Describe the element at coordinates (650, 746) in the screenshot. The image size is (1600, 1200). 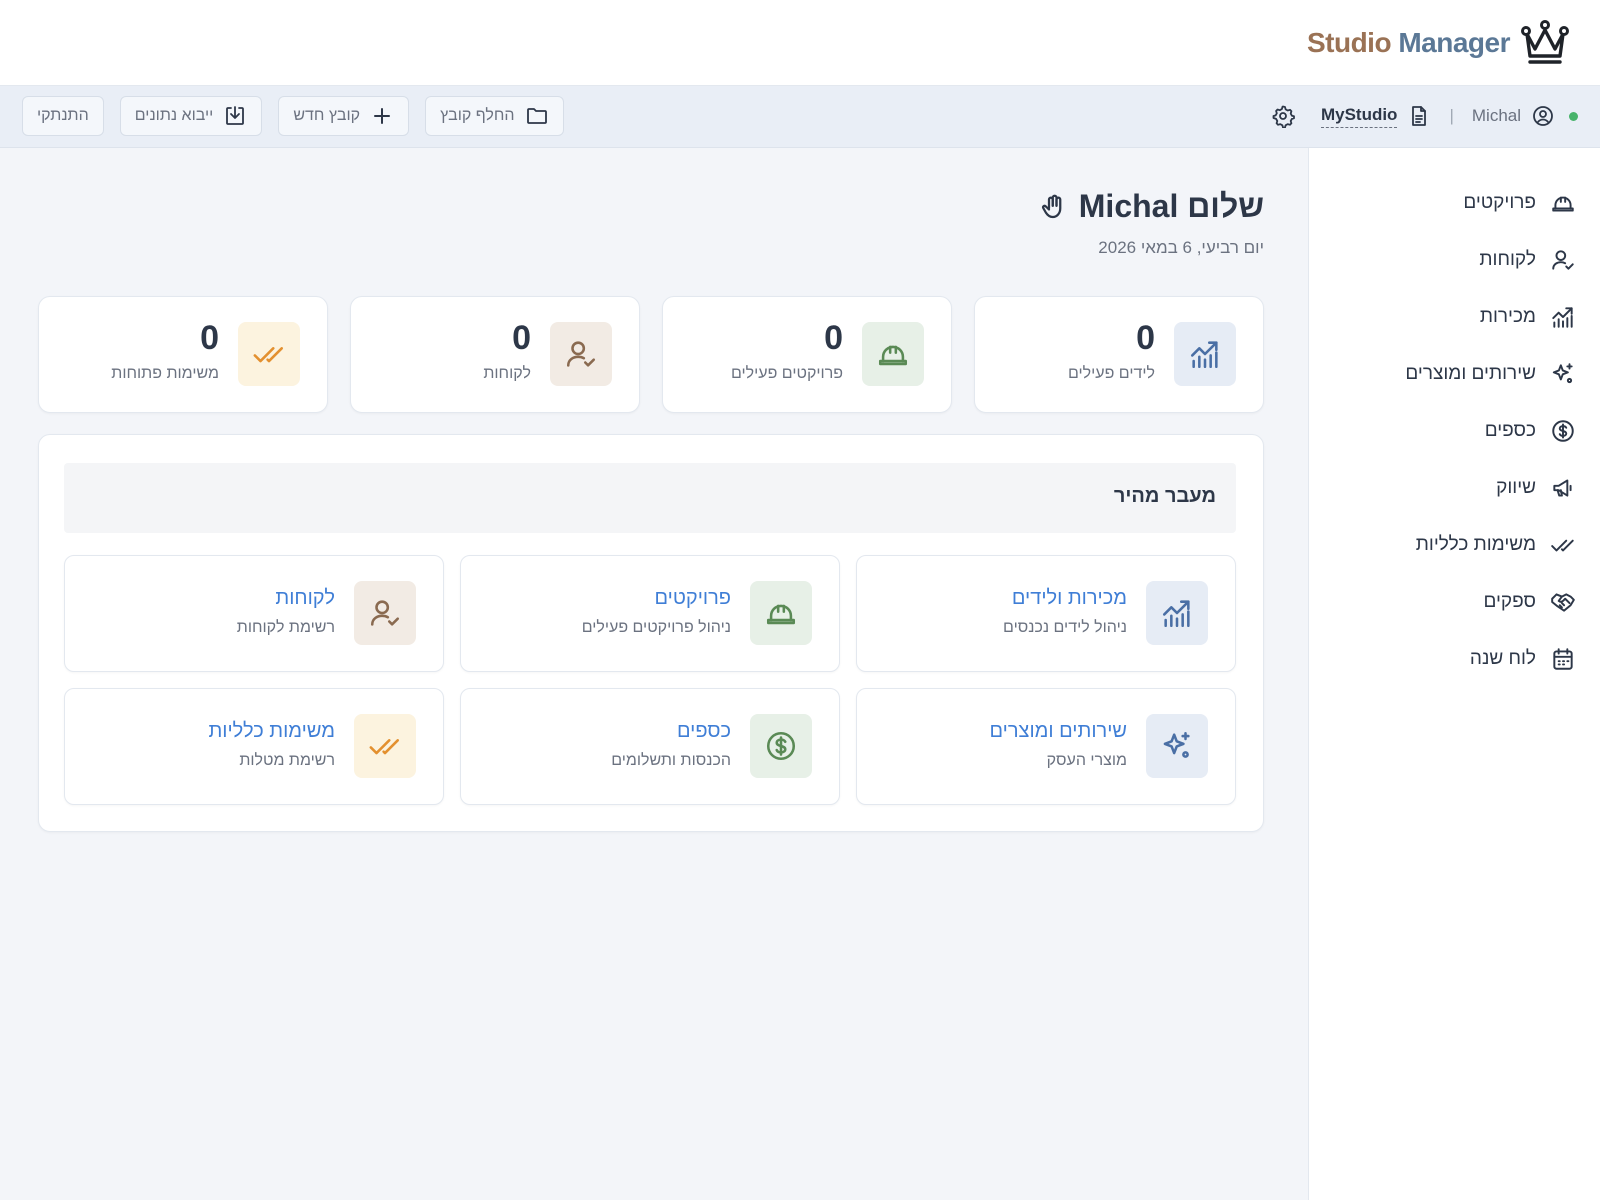
I see `quick-card-finance: כספים הכנסות ותשלומים` at that location.